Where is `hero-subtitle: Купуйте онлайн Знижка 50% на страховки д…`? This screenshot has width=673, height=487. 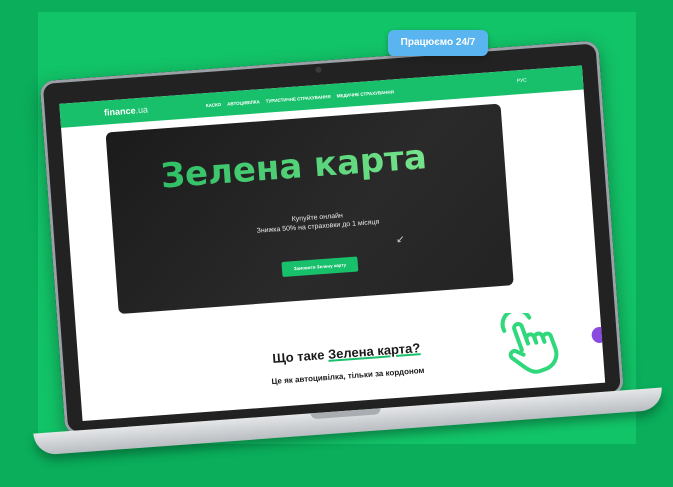 hero-subtitle: Купуйте онлайн Знижка 50% на страховки д… is located at coordinates (317, 222).